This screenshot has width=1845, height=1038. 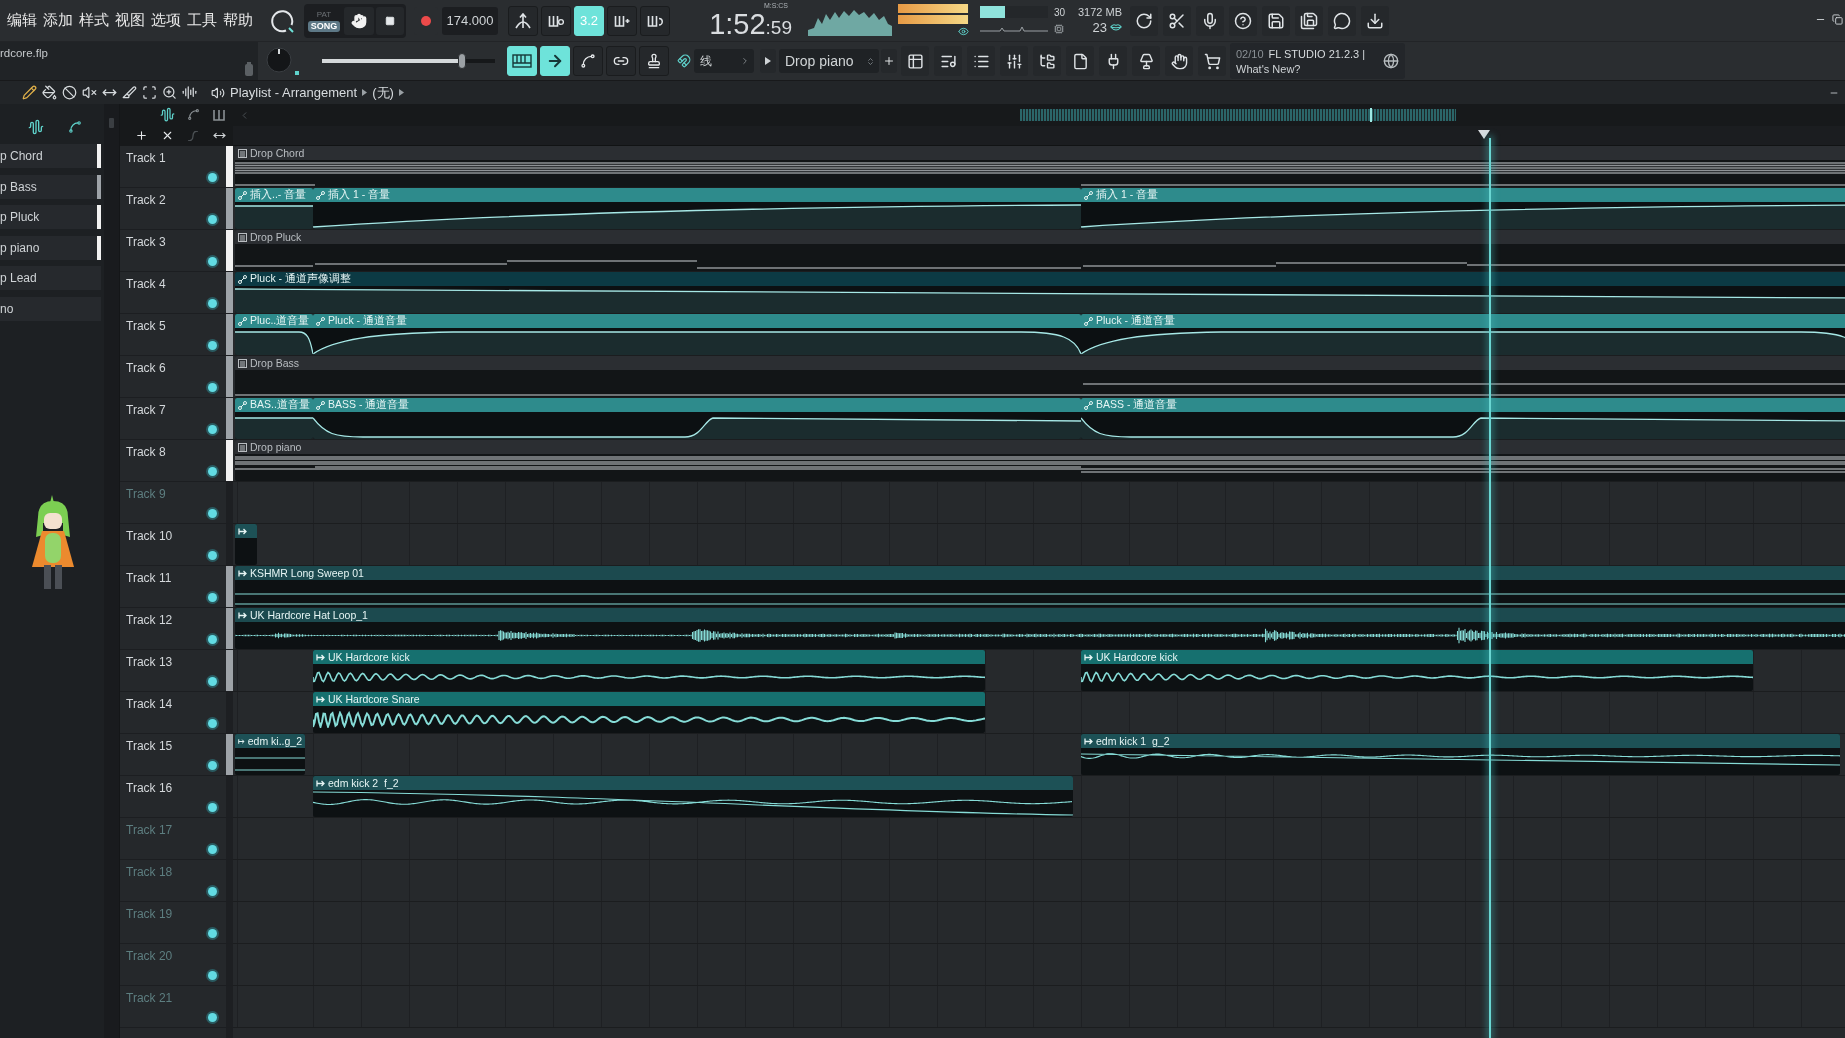 What do you see at coordinates (324, 14) in the screenshot?
I see `mode-option: PAT` at bounding box center [324, 14].